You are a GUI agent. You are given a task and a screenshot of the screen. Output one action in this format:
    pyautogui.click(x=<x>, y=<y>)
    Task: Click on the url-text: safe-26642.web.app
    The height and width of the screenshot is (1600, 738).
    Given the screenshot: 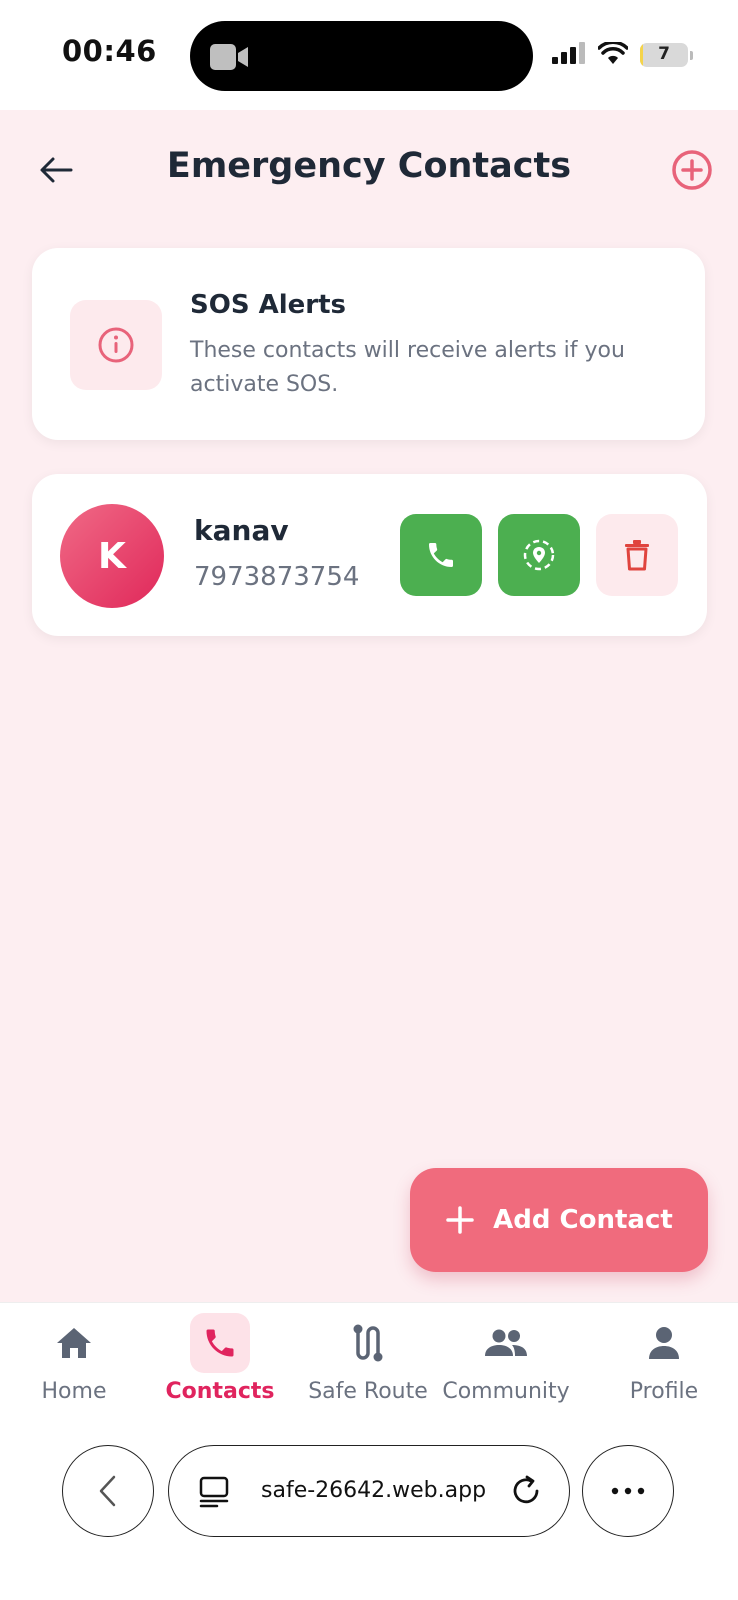 What is the action you would take?
    pyautogui.click(x=374, y=1490)
    